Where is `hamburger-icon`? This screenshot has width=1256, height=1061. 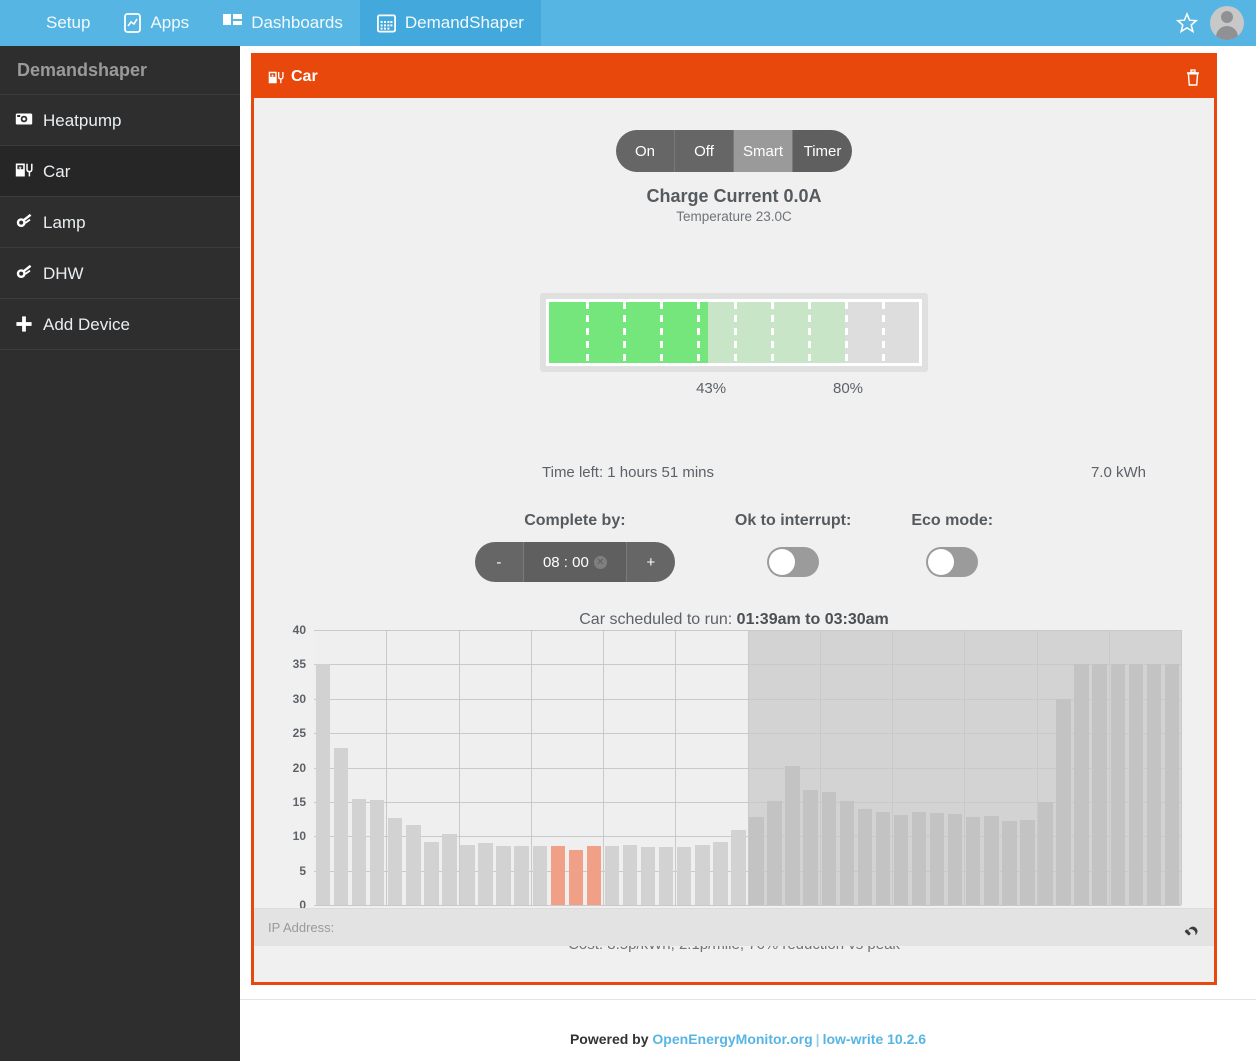 hamburger-icon is located at coordinates (27, 23).